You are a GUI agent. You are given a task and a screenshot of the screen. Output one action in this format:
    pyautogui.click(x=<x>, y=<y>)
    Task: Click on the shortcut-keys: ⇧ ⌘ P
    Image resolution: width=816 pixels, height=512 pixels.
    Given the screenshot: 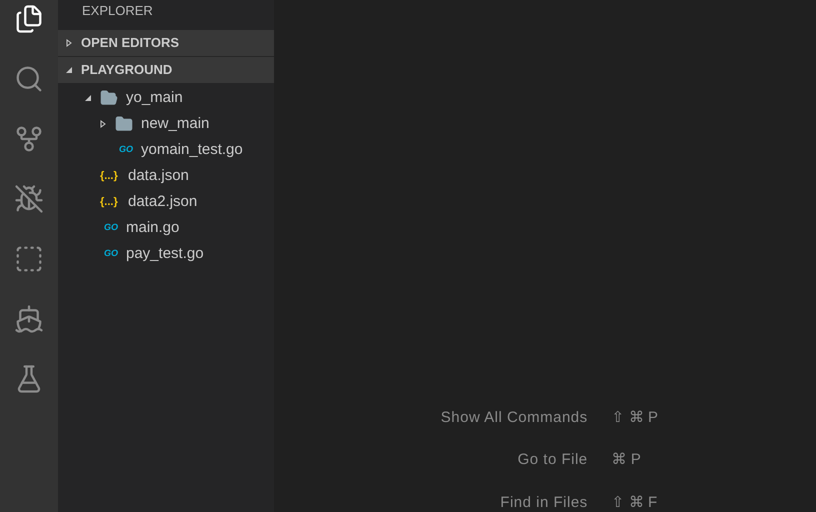 What is the action you would take?
    pyautogui.click(x=635, y=417)
    